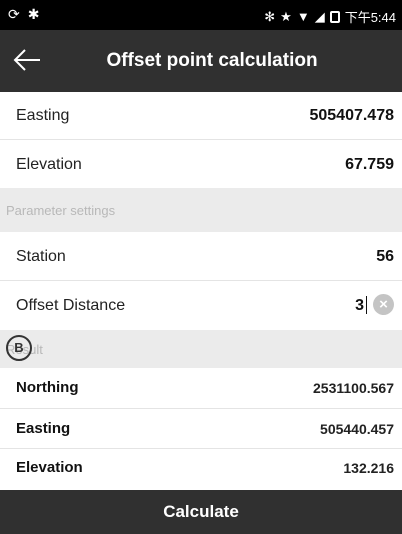  I want to click on text-caret, so click(366, 305).